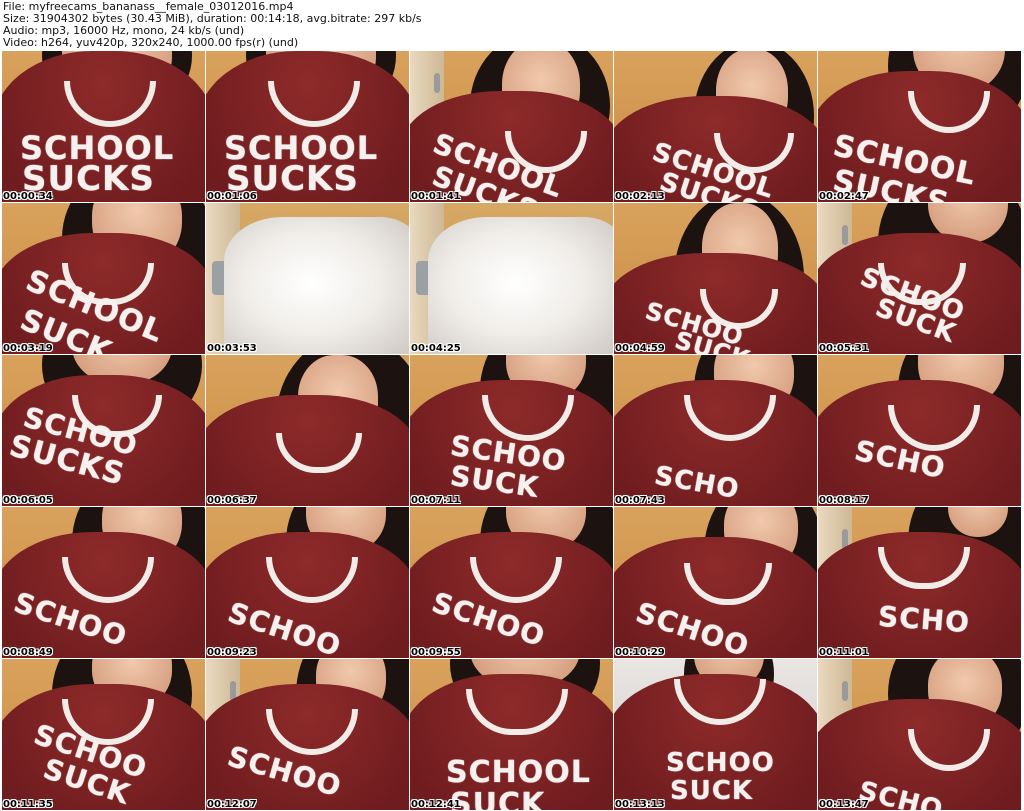 This screenshot has height=811, width=1024. Describe the element at coordinates (28, 652) in the screenshot. I see `thumbnail-timestamp: 00:08:49` at that location.